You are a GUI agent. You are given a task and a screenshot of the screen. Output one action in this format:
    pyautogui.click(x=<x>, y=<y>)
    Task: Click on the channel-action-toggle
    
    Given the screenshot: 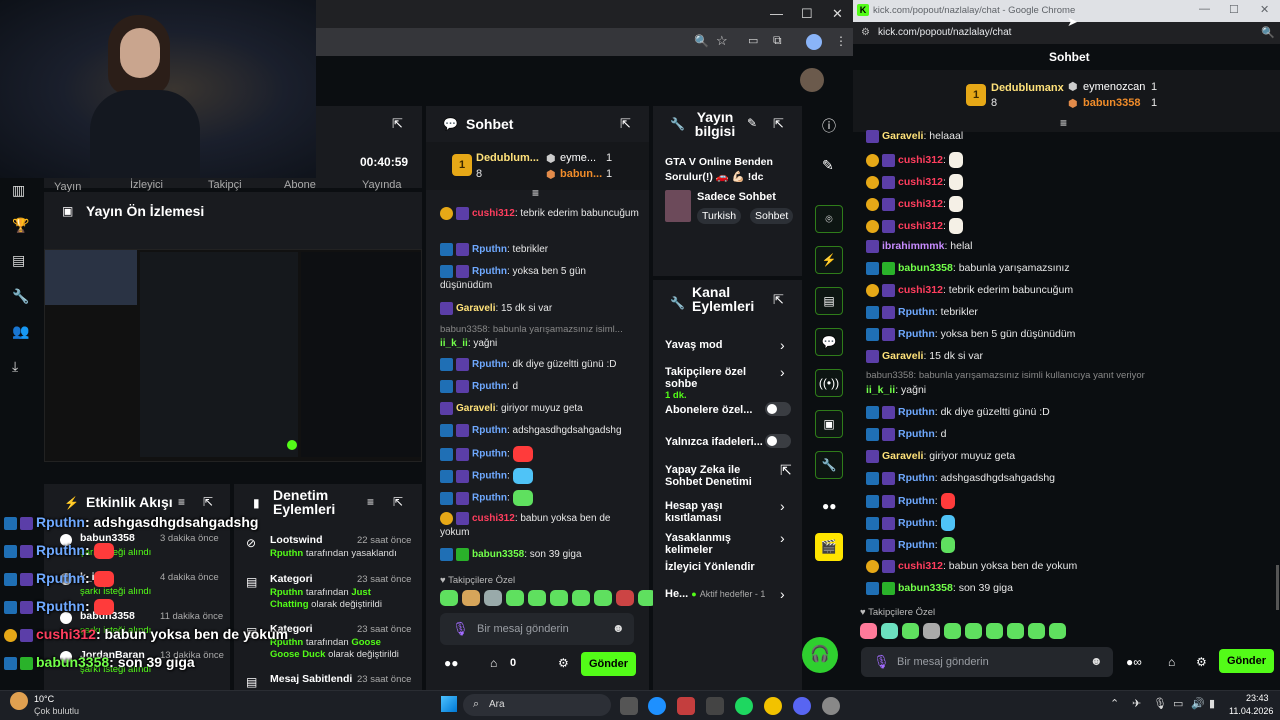 What is the action you would take?
    pyautogui.click(x=778, y=441)
    